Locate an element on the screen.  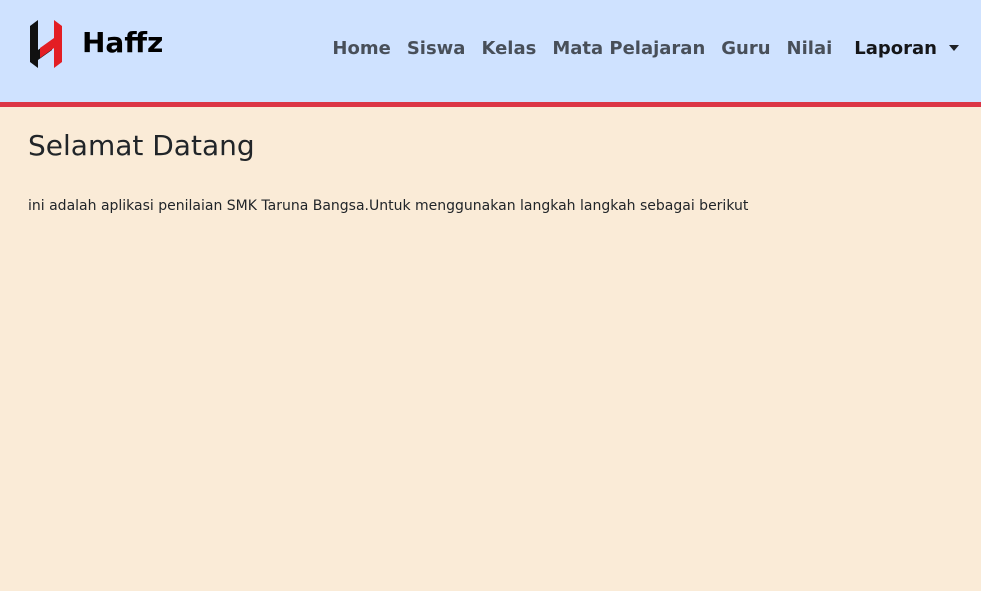
nav-item-kelas: Kelas is located at coordinates (508, 49).